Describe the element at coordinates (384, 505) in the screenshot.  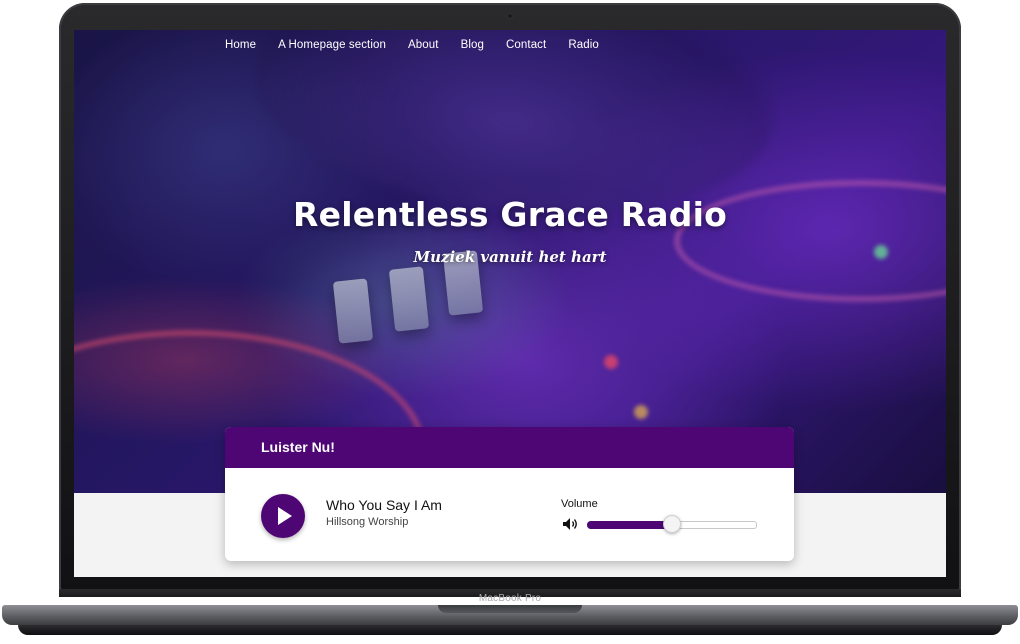
I see `track-title: Who You Say I Am` at that location.